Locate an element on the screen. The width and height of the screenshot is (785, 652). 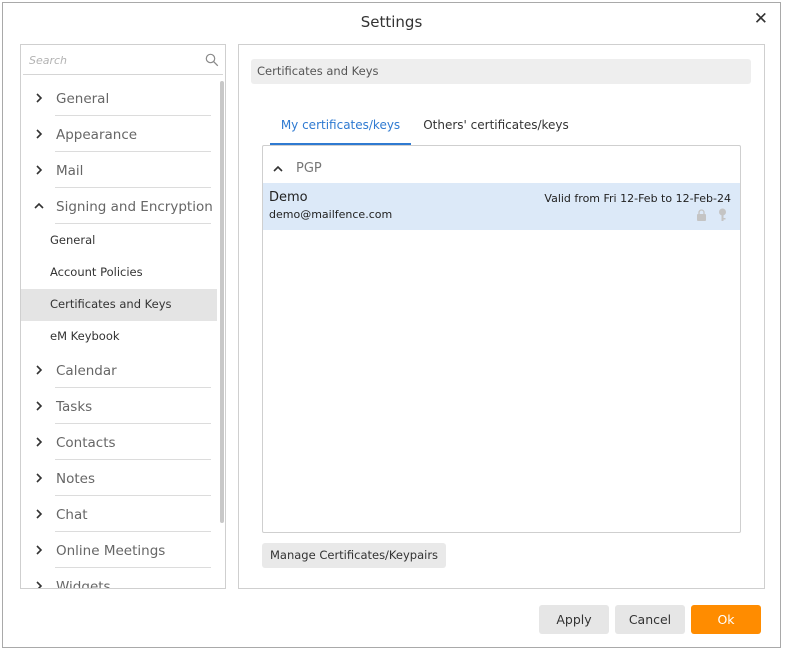
sidebar-item-widgets: Widgets is located at coordinates (119, 579).